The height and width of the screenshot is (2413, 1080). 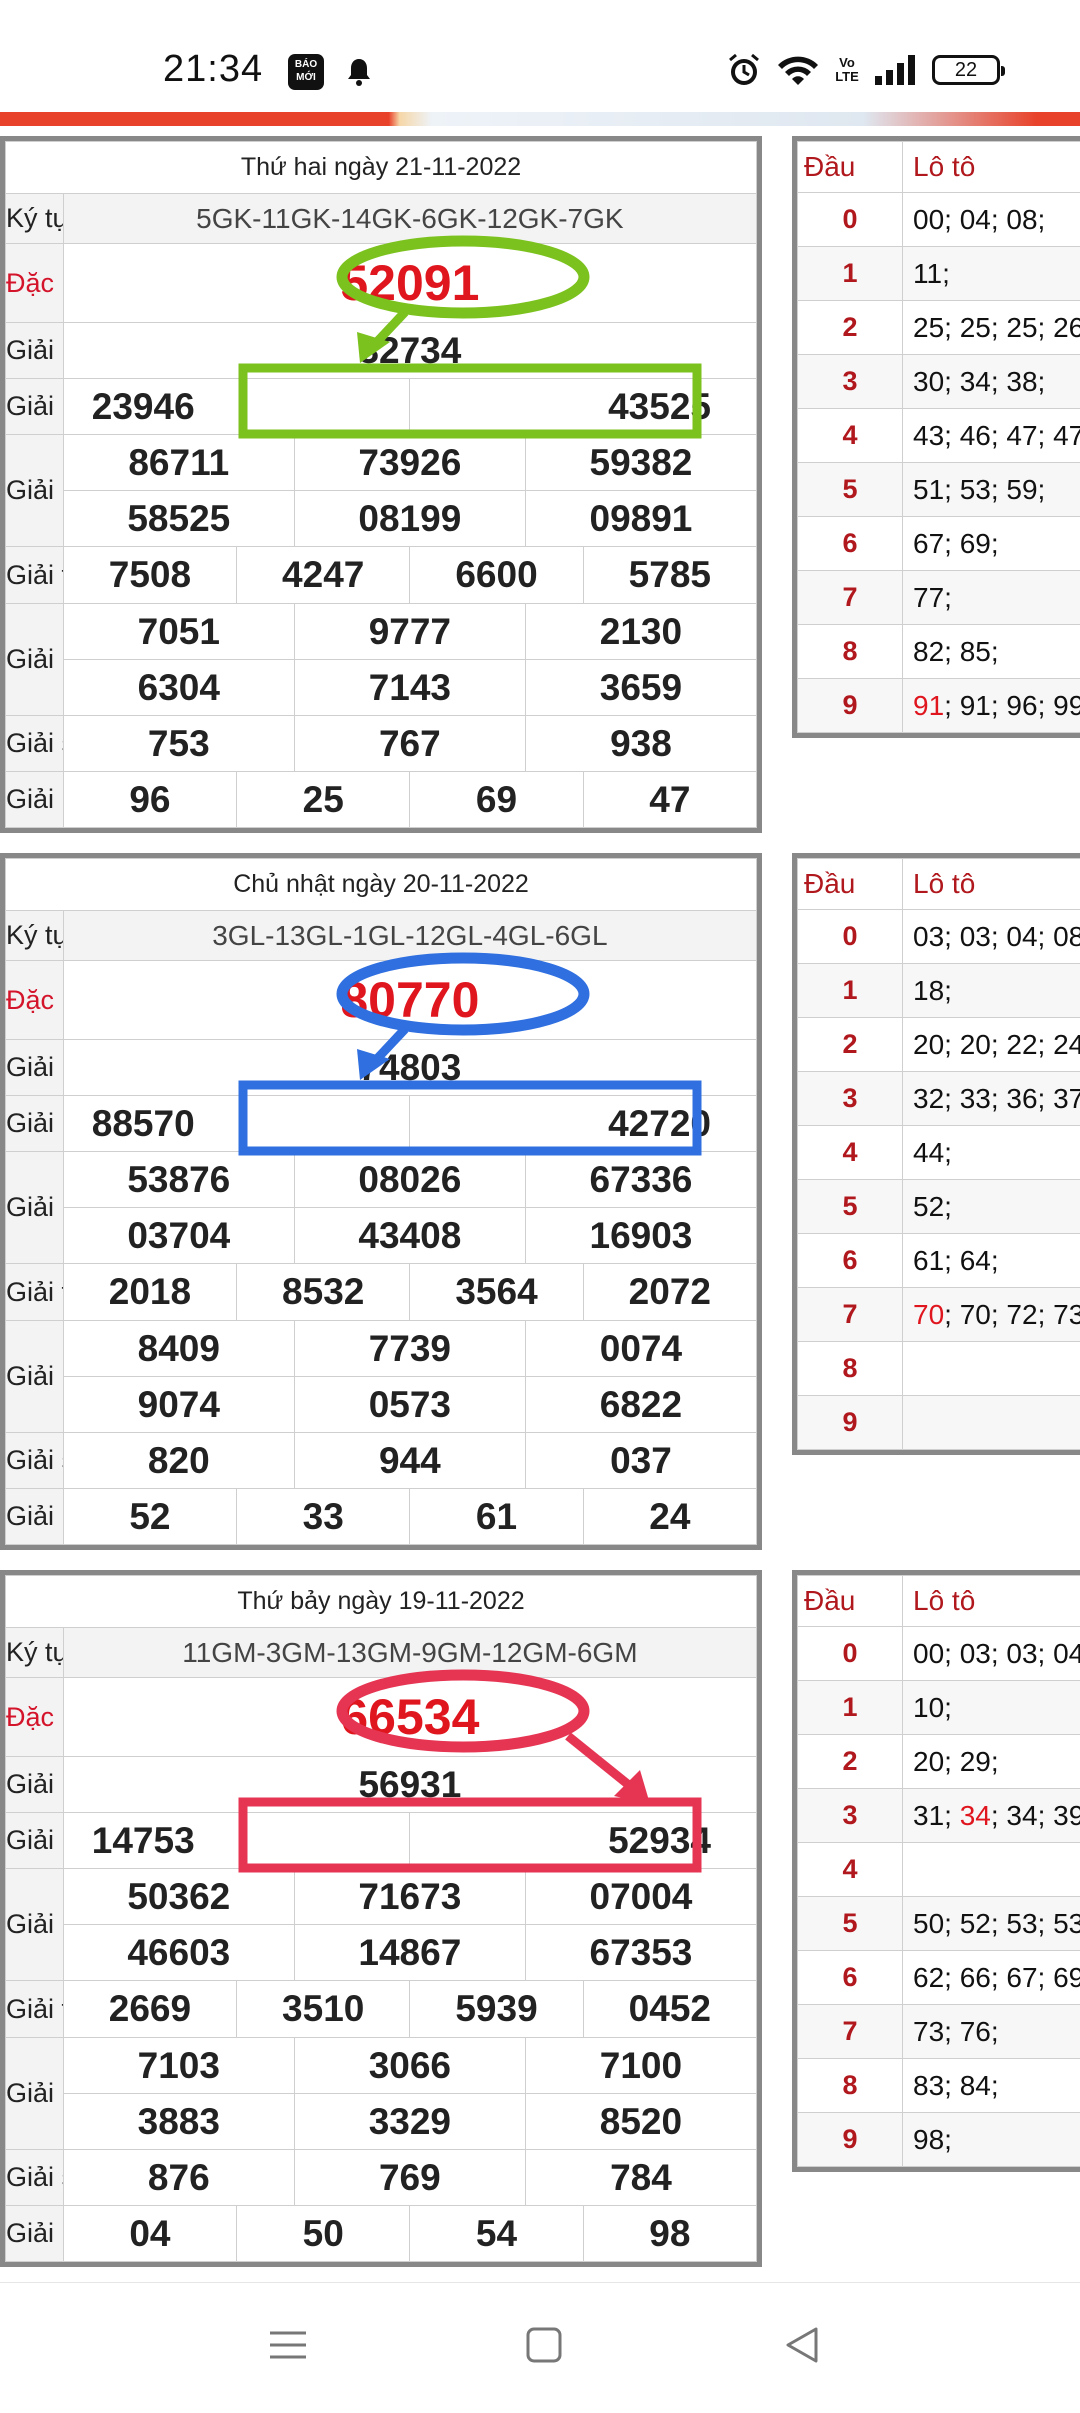 I want to click on fifth-prize: 3066, so click(x=409, y=2066).